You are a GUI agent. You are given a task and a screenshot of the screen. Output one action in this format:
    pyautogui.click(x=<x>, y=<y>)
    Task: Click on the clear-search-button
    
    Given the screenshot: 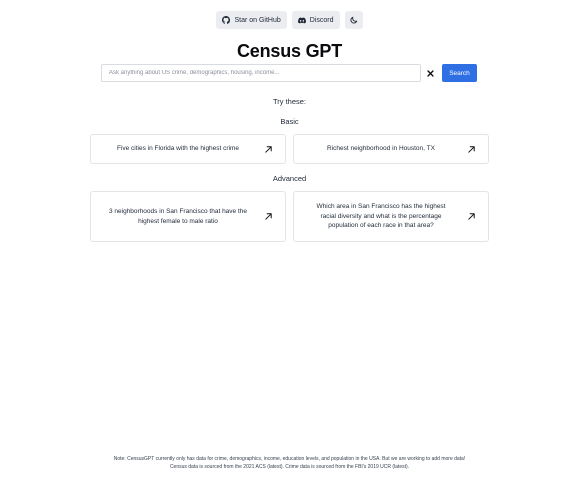 What is the action you would take?
    pyautogui.click(x=430, y=73)
    